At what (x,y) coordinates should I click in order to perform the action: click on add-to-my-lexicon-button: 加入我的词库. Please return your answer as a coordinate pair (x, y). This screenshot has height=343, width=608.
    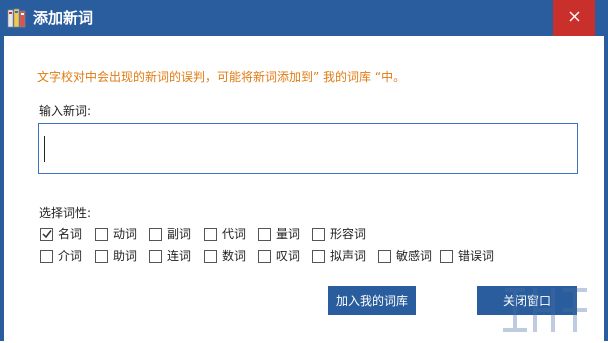
    Looking at the image, I should click on (372, 300).